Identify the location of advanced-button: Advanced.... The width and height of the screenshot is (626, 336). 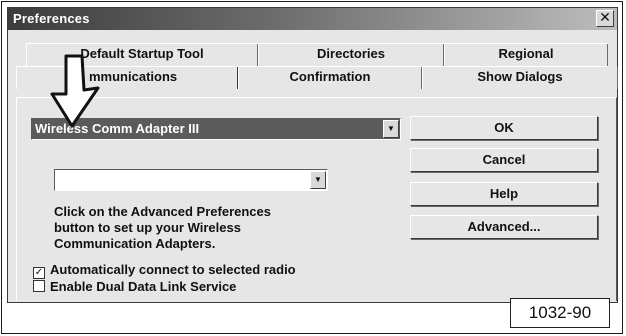
(504, 227).